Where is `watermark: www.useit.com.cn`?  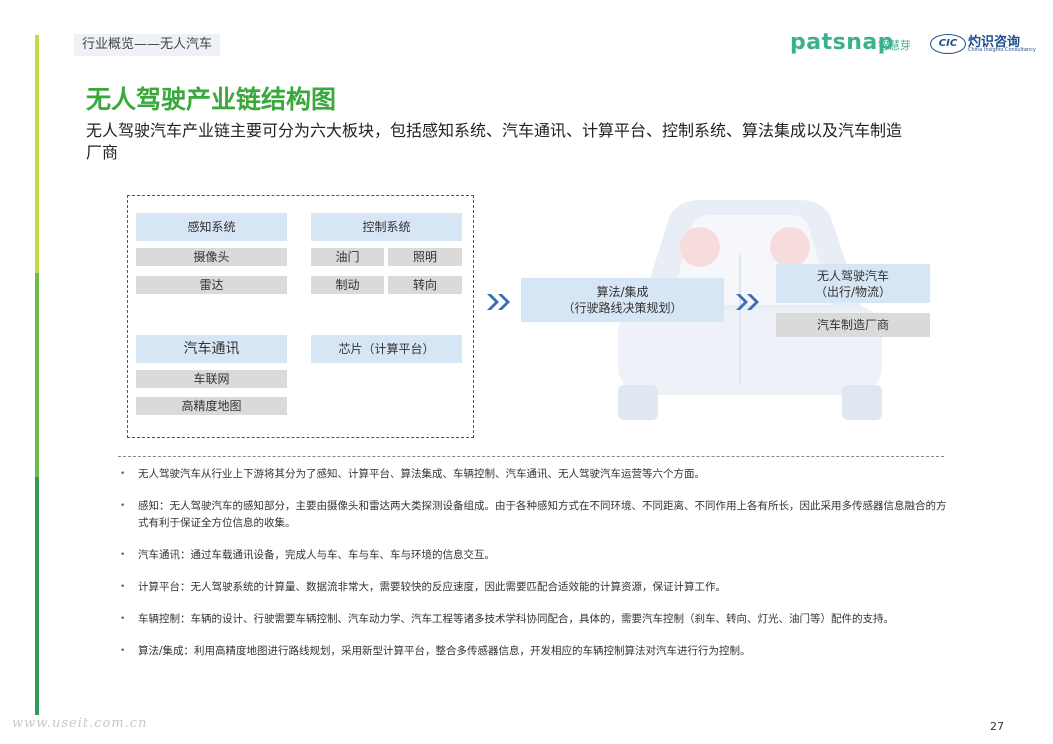 watermark: www.useit.com.cn is located at coordinates (80, 723).